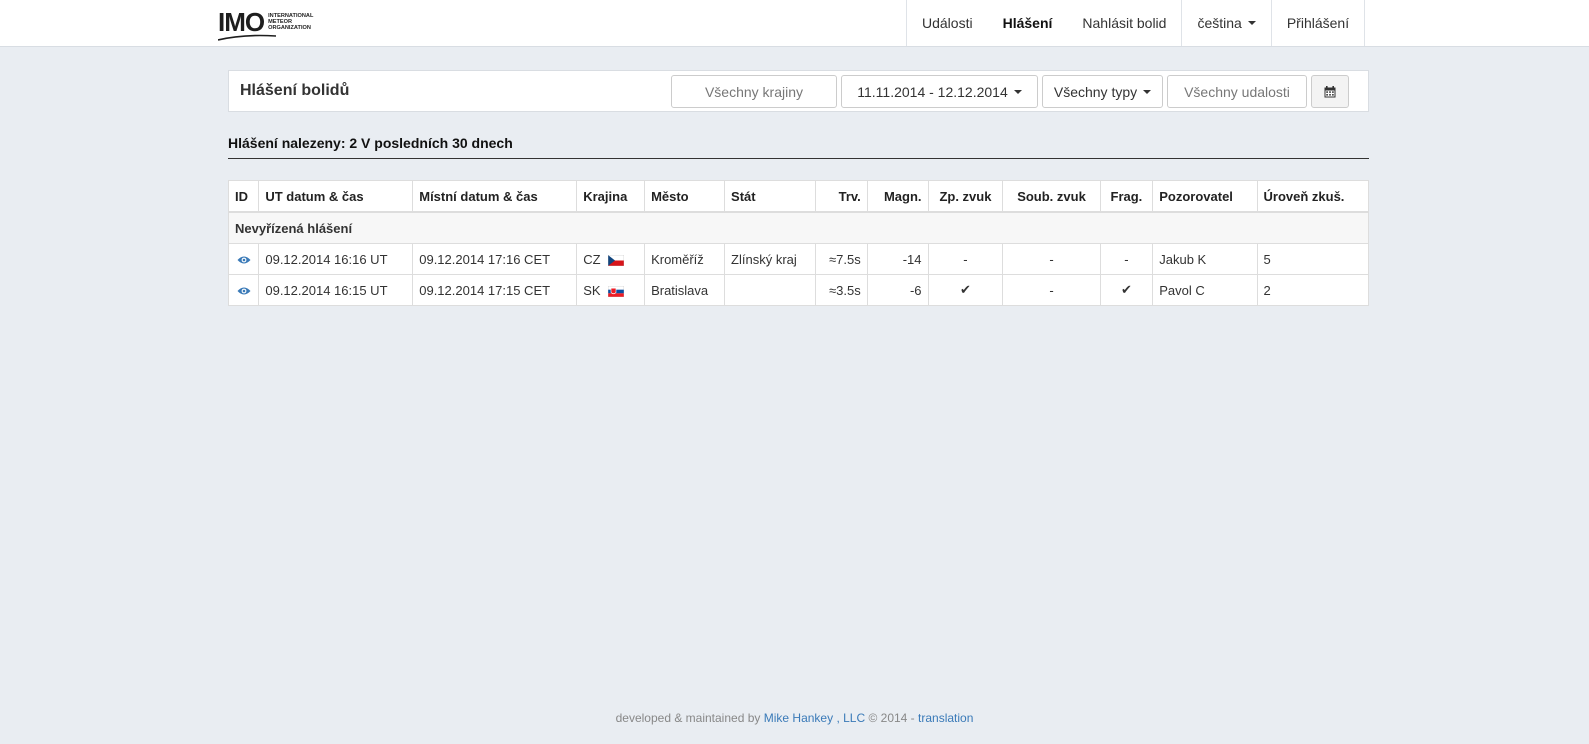  Describe the element at coordinates (336, 196) in the screenshot. I see `col-ut-datetime: UT datum & čas` at that location.